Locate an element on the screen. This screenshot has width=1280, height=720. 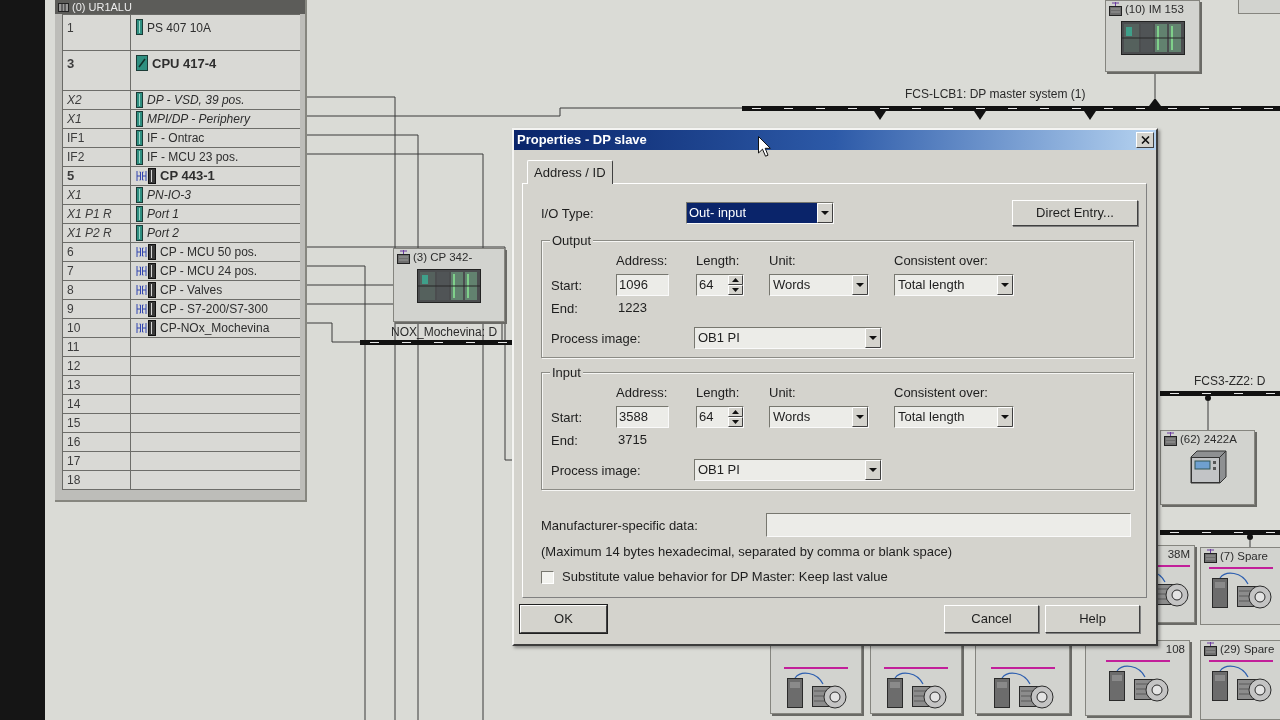
slot-cell: 12 is located at coordinates (97, 366).